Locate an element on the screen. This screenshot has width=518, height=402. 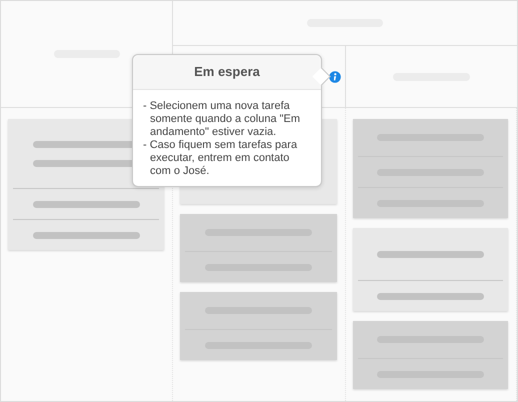
popover-title: Em espera is located at coordinates (227, 72).